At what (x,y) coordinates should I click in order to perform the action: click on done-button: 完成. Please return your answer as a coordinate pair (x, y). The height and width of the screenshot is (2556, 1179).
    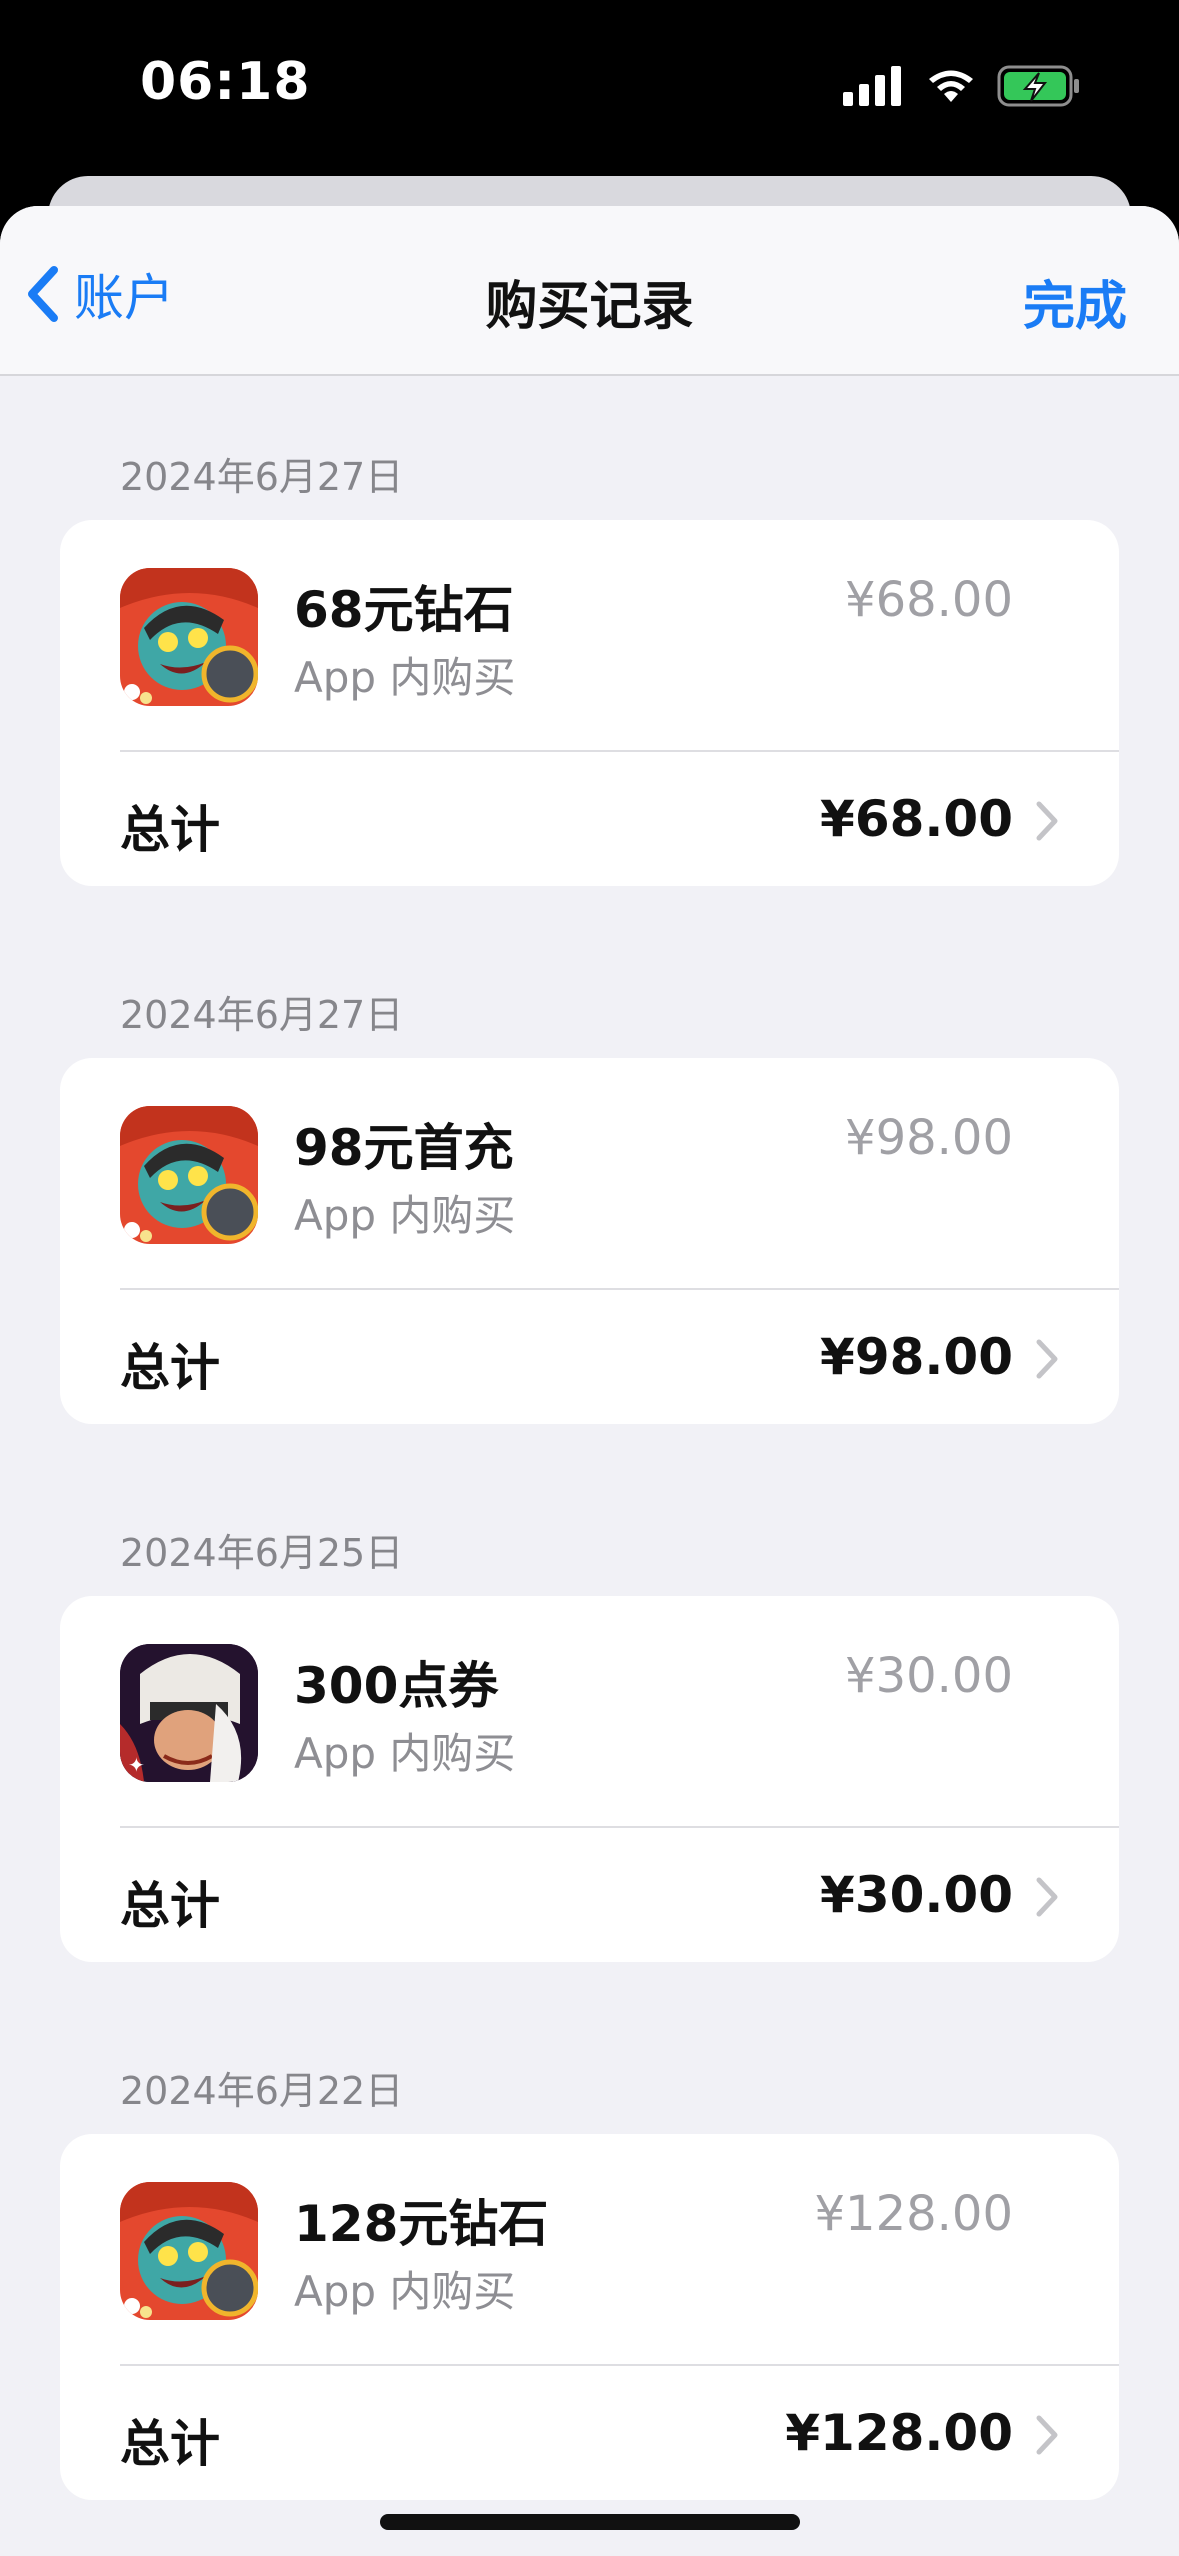
    Looking at the image, I should click on (1075, 301).